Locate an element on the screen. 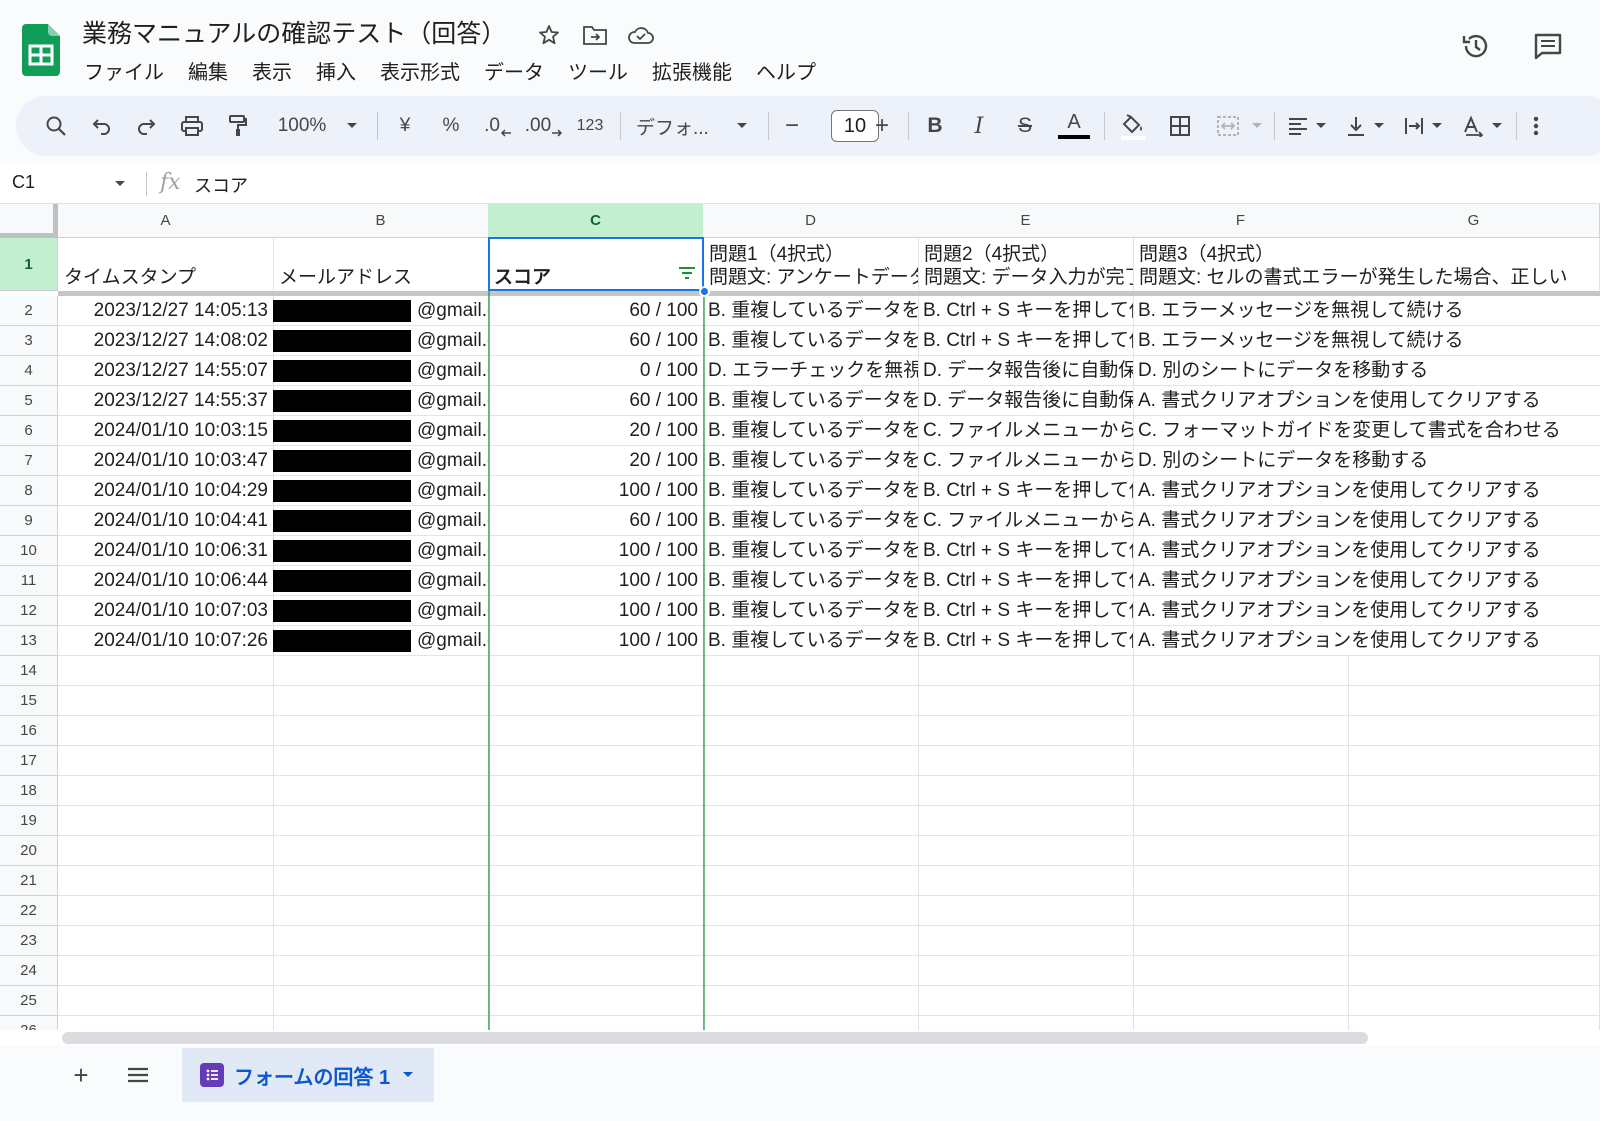  row-header: 19 is located at coordinates (29, 821).